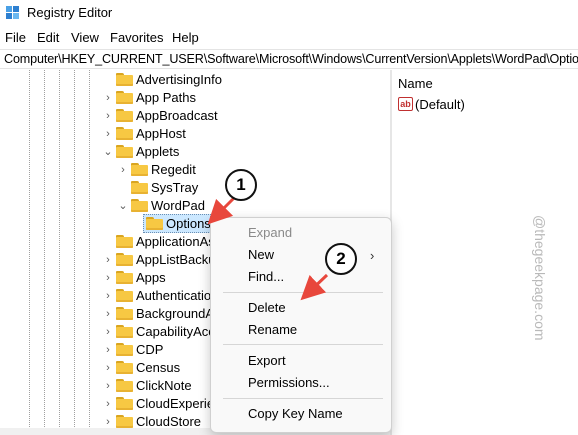 The width and height of the screenshot is (578, 435). Describe the element at coordinates (164, 385) in the screenshot. I see `tree-node-label: ClickNote` at that location.